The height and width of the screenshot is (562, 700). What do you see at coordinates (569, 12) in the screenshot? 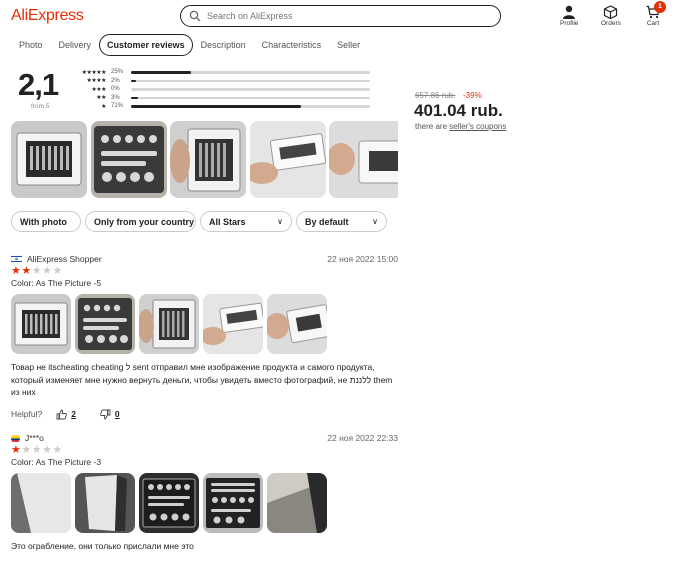
I see `user-icon` at bounding box center [569, 12].